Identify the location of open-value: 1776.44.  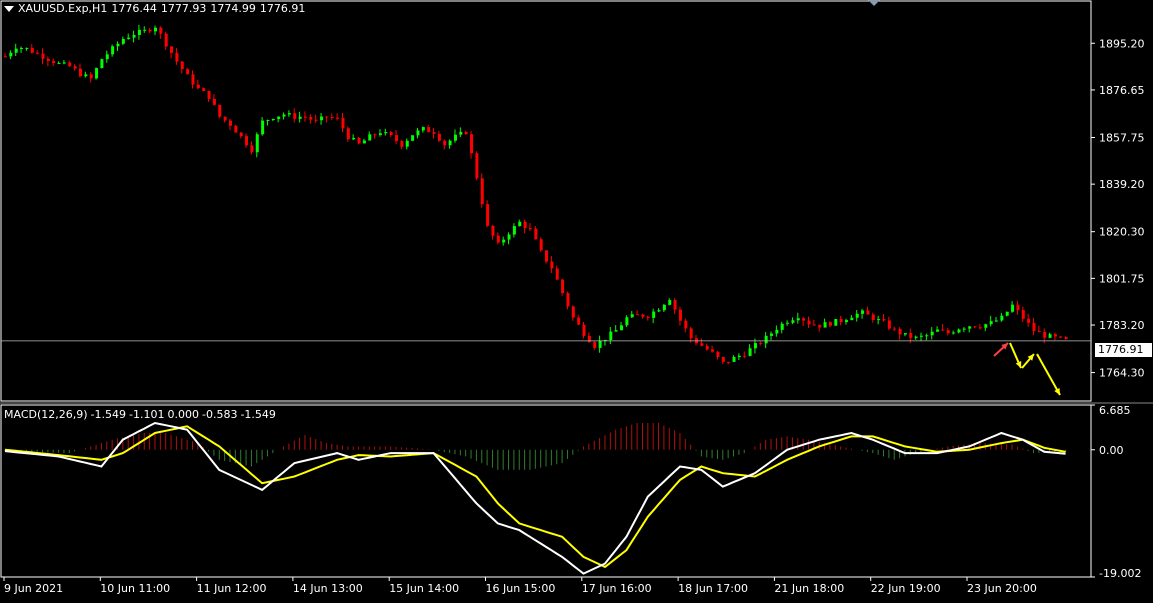
(134, 8).